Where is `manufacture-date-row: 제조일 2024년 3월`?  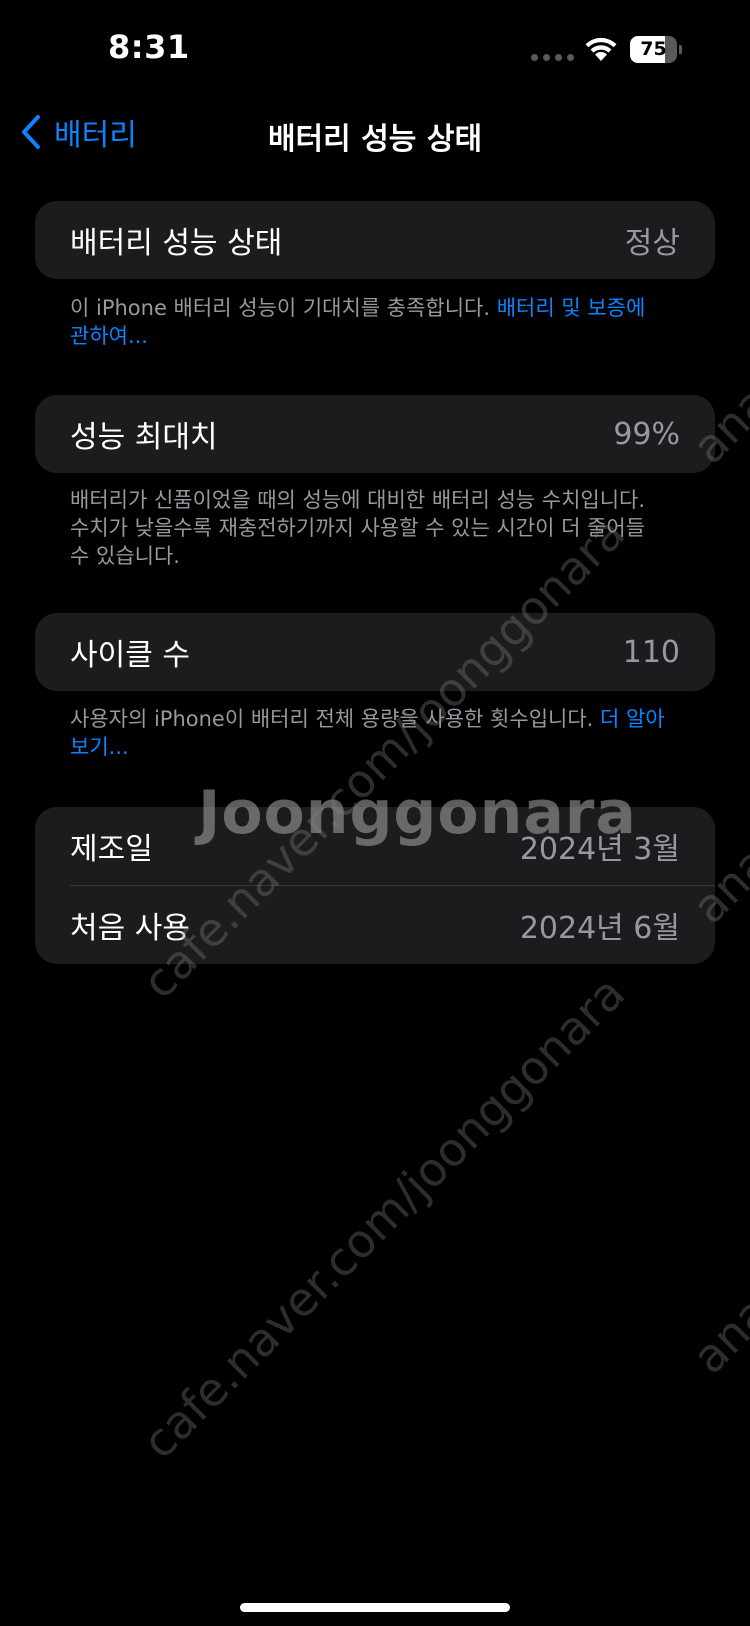
manufacture-date-row: 제조일 2024년 3월 is located at coordinates (375, 846).